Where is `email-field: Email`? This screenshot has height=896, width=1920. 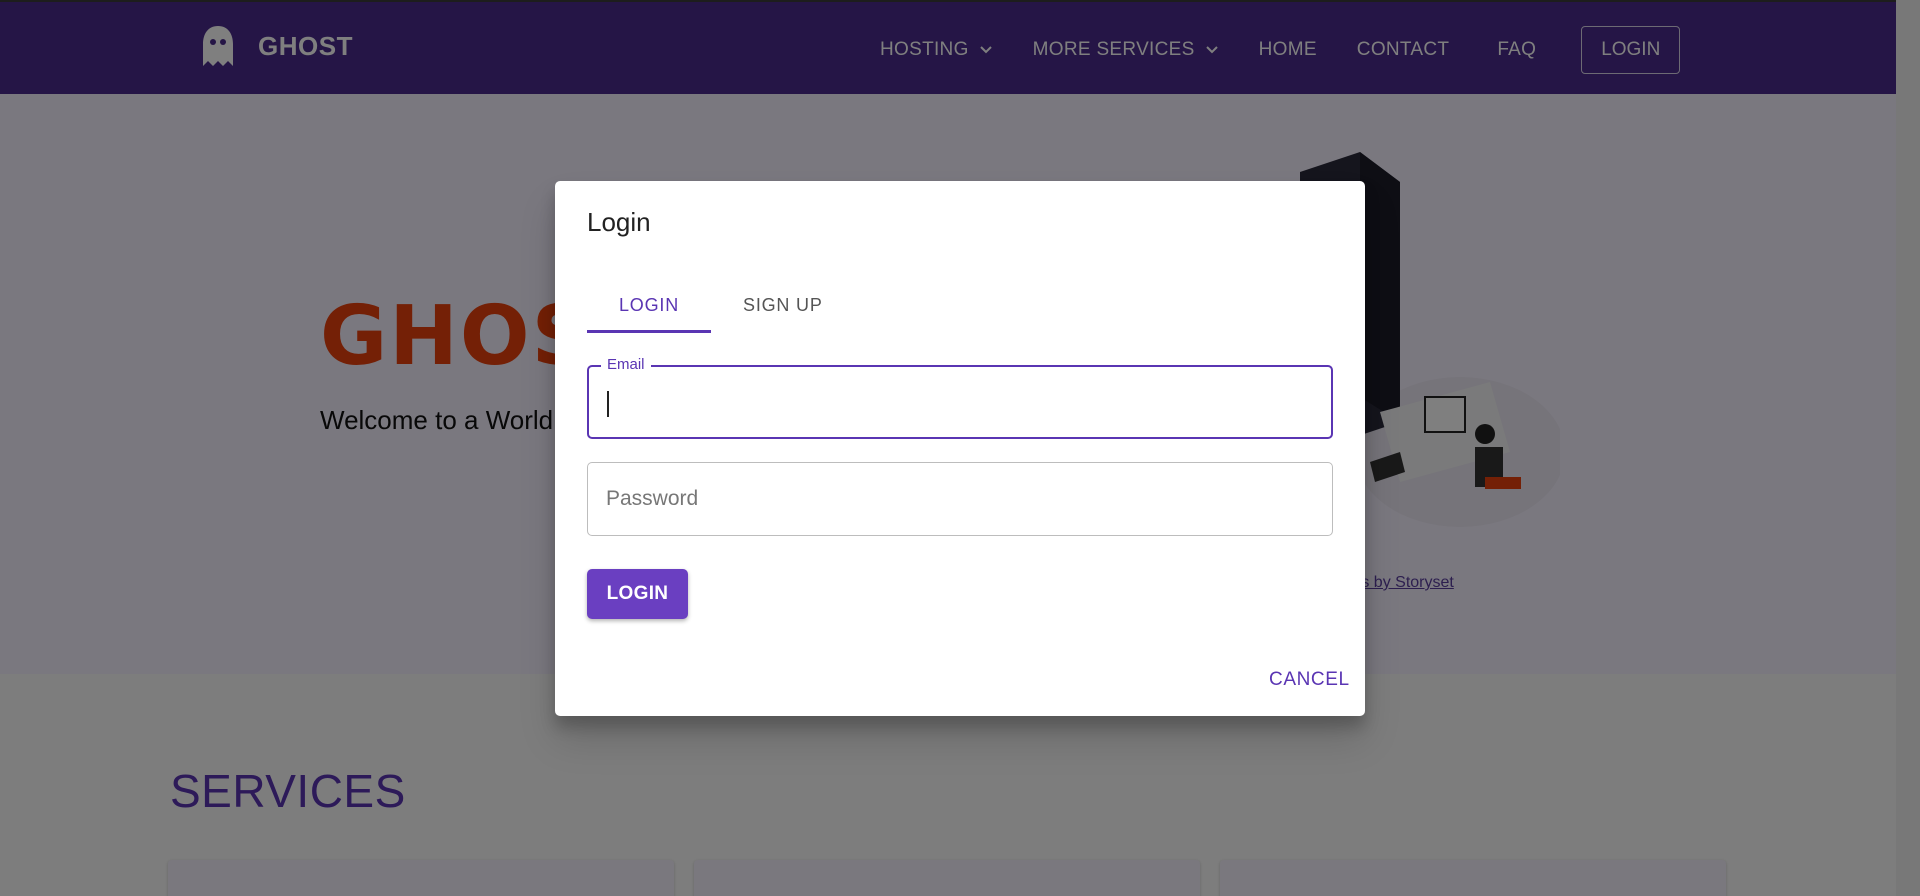 email-field: Email is located at coordinates (960, 397).